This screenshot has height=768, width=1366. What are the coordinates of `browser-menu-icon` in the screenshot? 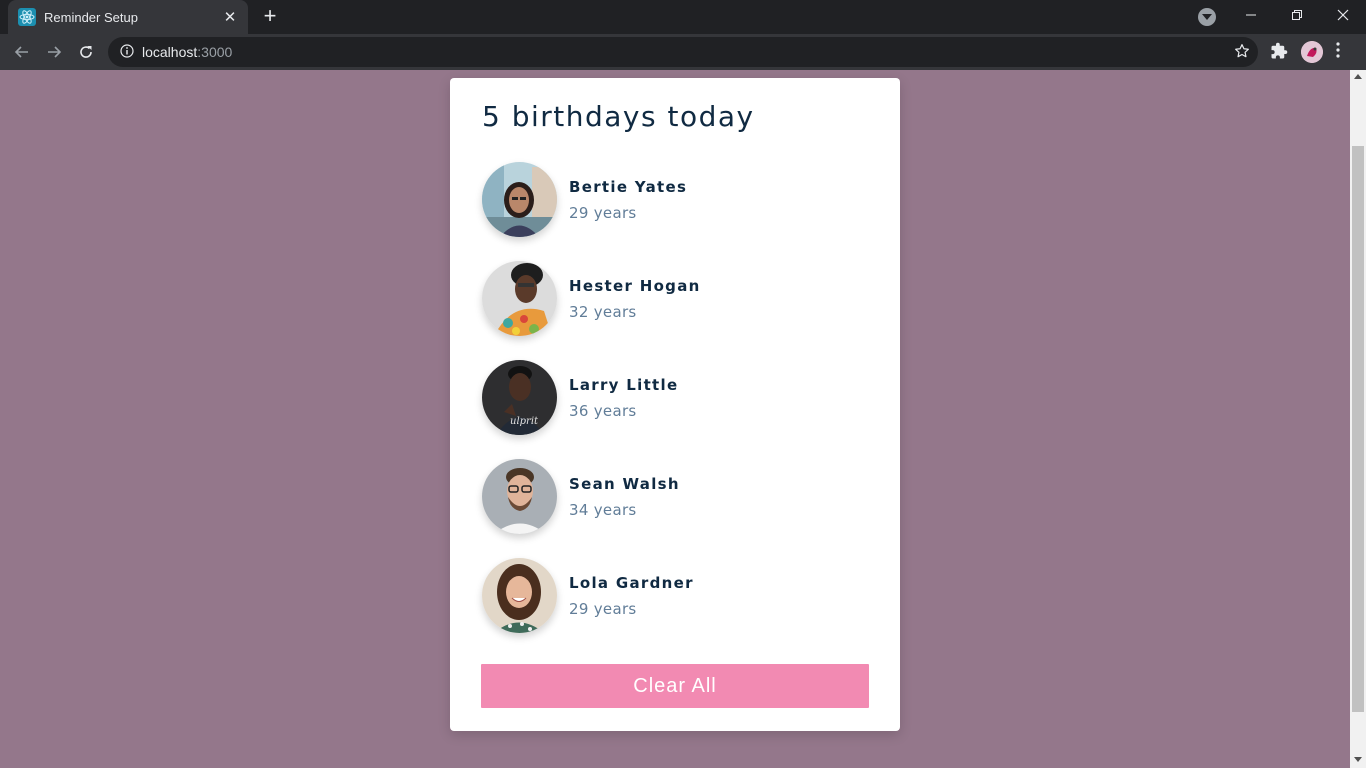 It's located at (1338, 52).